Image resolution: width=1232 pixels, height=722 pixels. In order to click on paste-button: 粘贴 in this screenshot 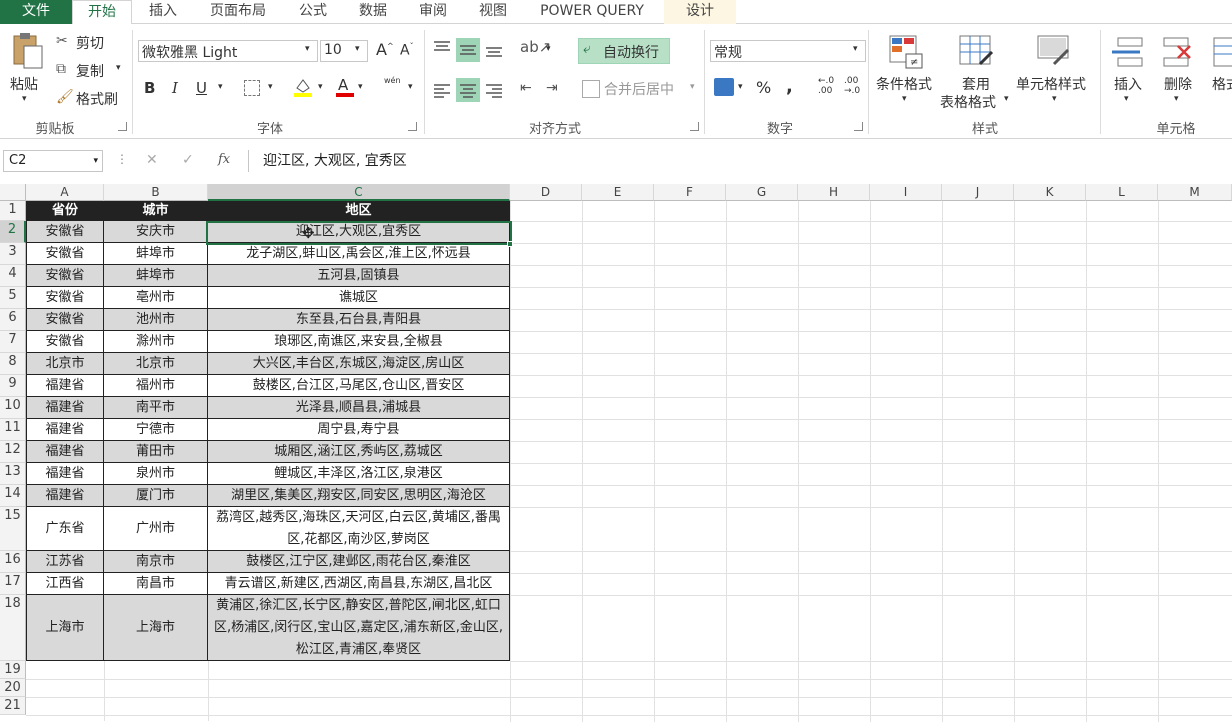, I will do `click(24, 84)`.